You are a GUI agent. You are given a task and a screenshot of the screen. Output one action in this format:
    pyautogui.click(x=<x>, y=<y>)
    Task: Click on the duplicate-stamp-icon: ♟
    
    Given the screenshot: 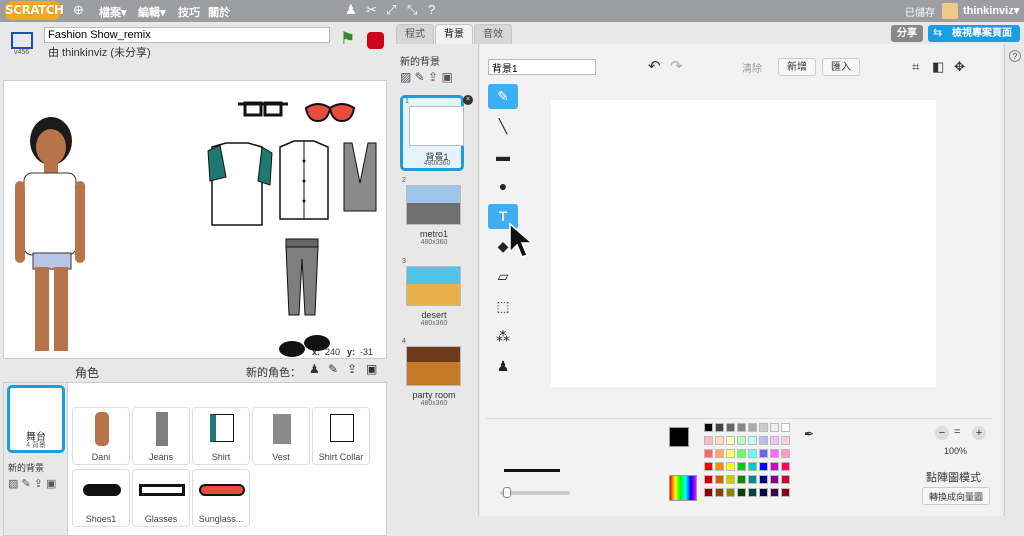 What is the action you would take?
    pyautogui.click(x=351, y=10)
    